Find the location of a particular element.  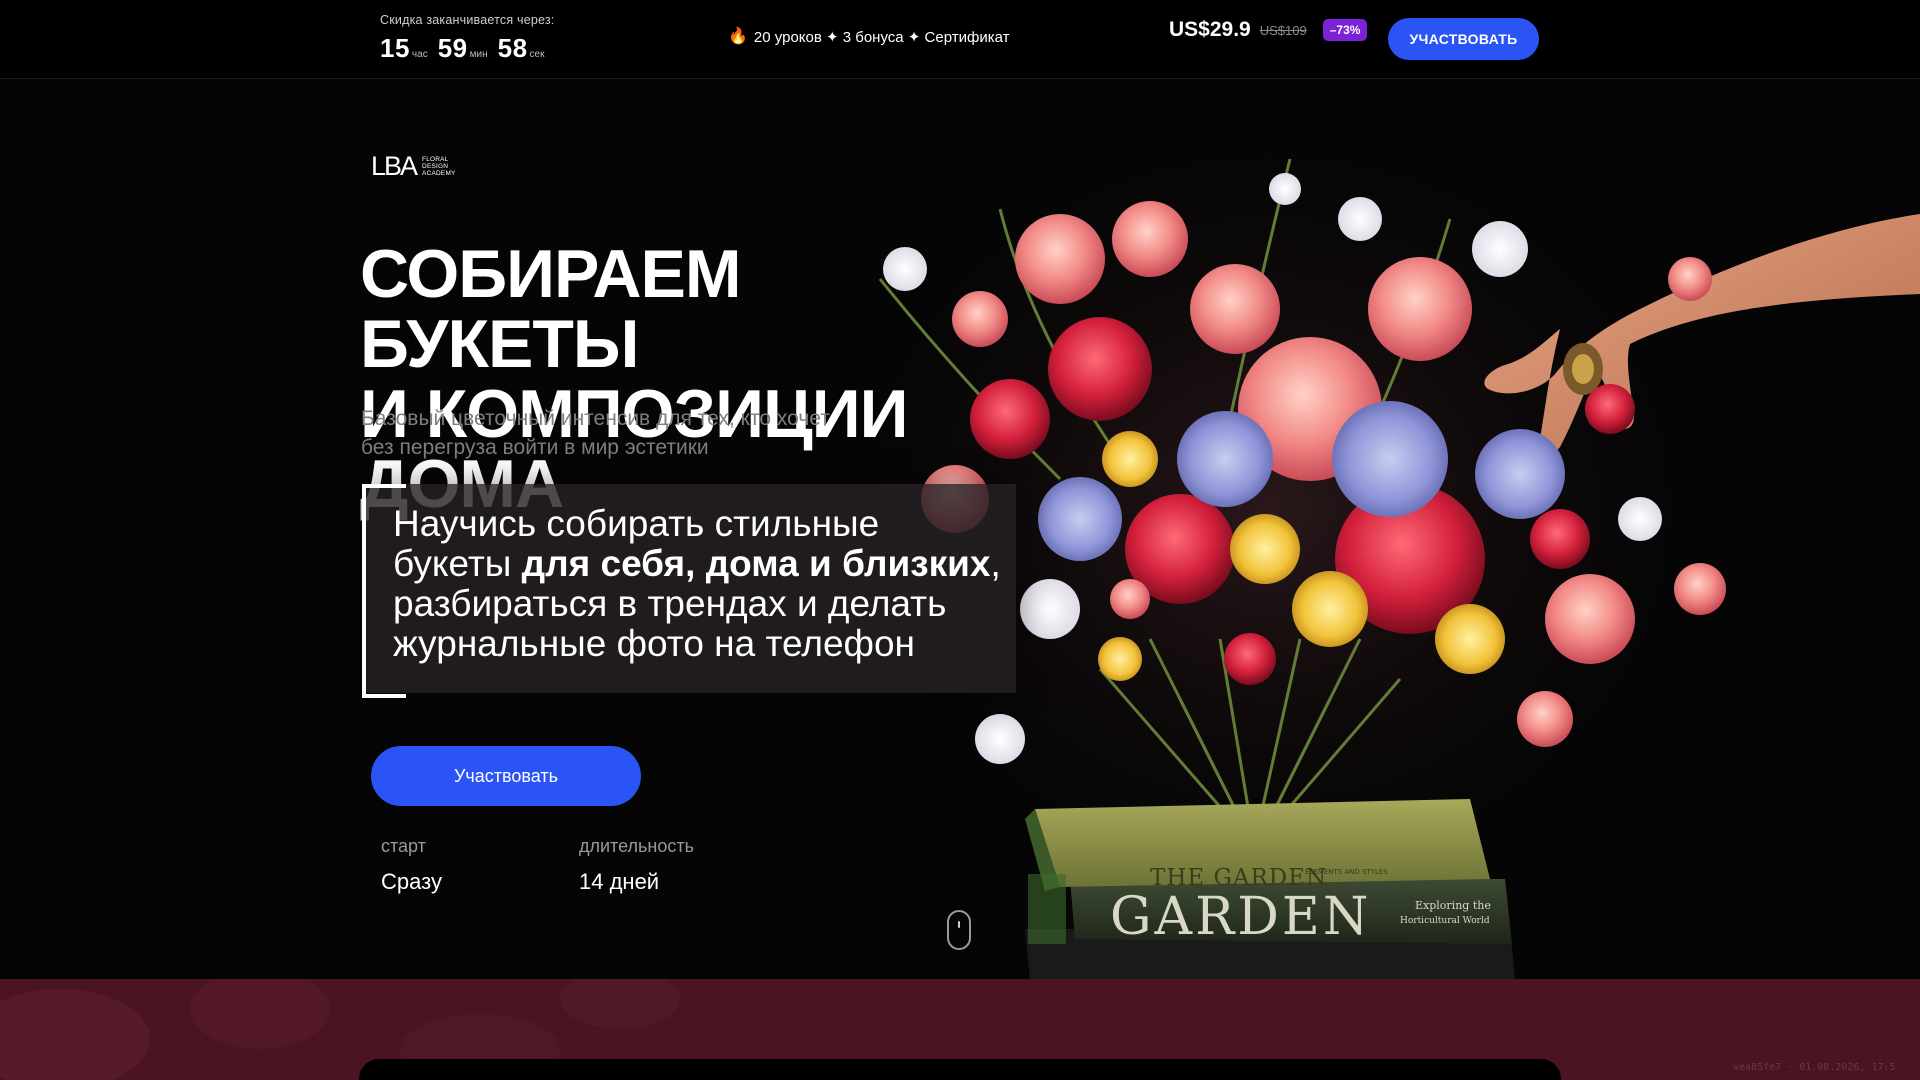

price-block: US$29.9 US$109 –73% is located at coordinates (1268, 30).